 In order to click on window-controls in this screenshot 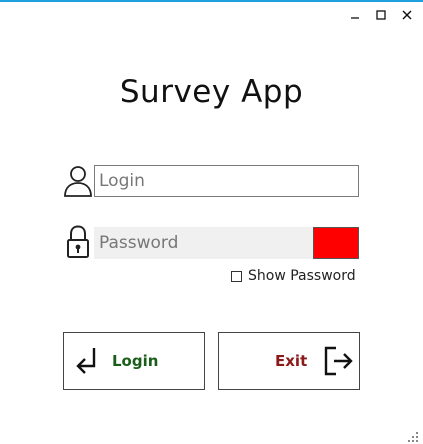, I will do `click(381, 15)`.